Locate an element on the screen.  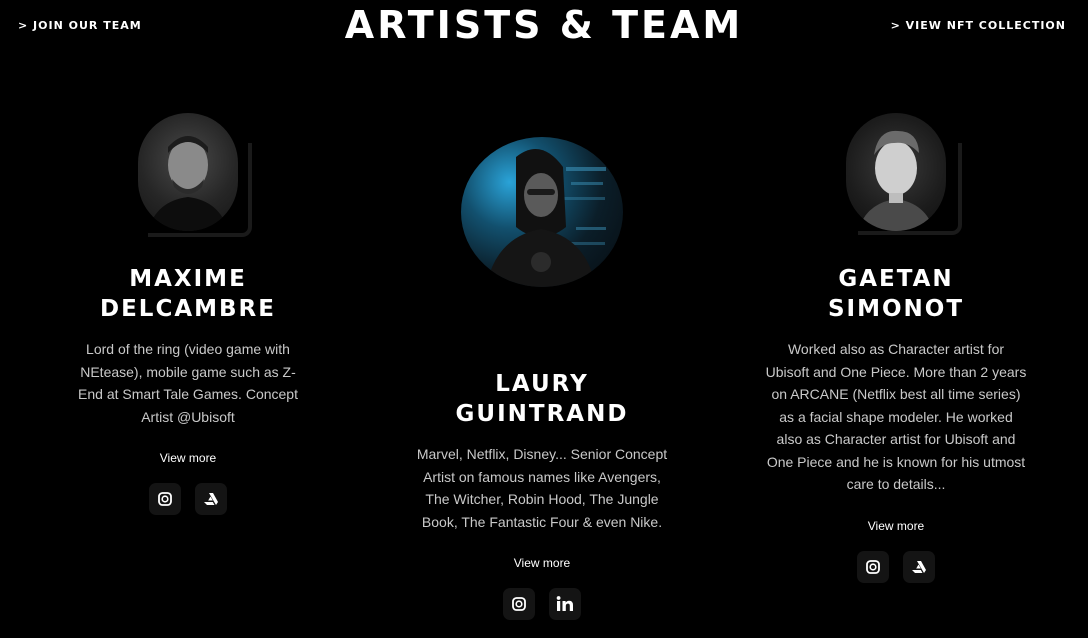
artist-avatar-laury is located at coordinates (542, 212).